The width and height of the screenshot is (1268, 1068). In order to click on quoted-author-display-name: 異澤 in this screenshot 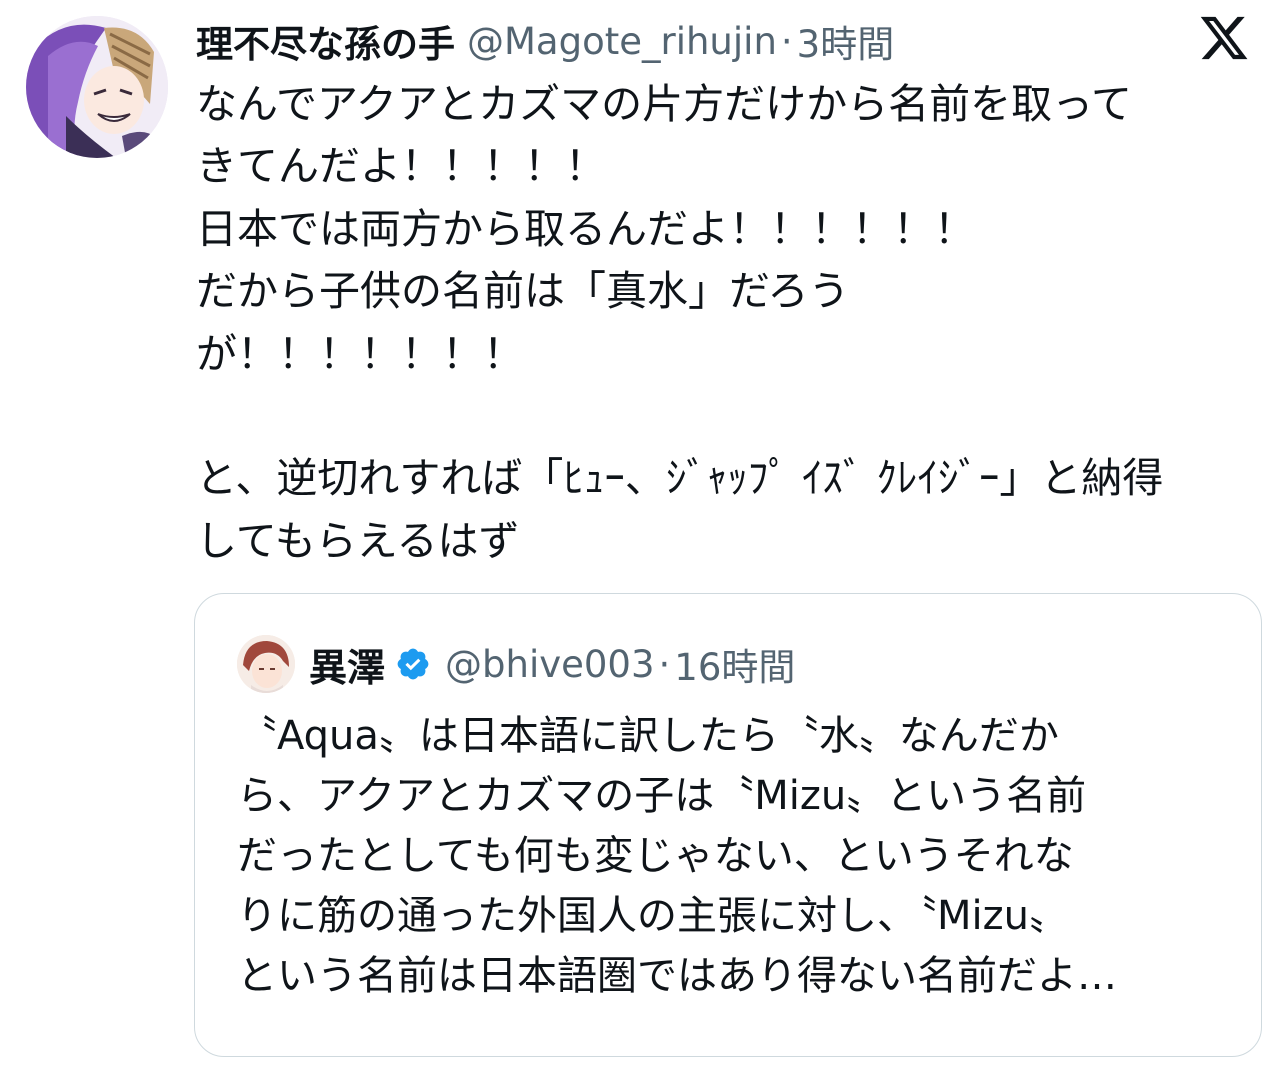, I will do `click(347, 664)`.